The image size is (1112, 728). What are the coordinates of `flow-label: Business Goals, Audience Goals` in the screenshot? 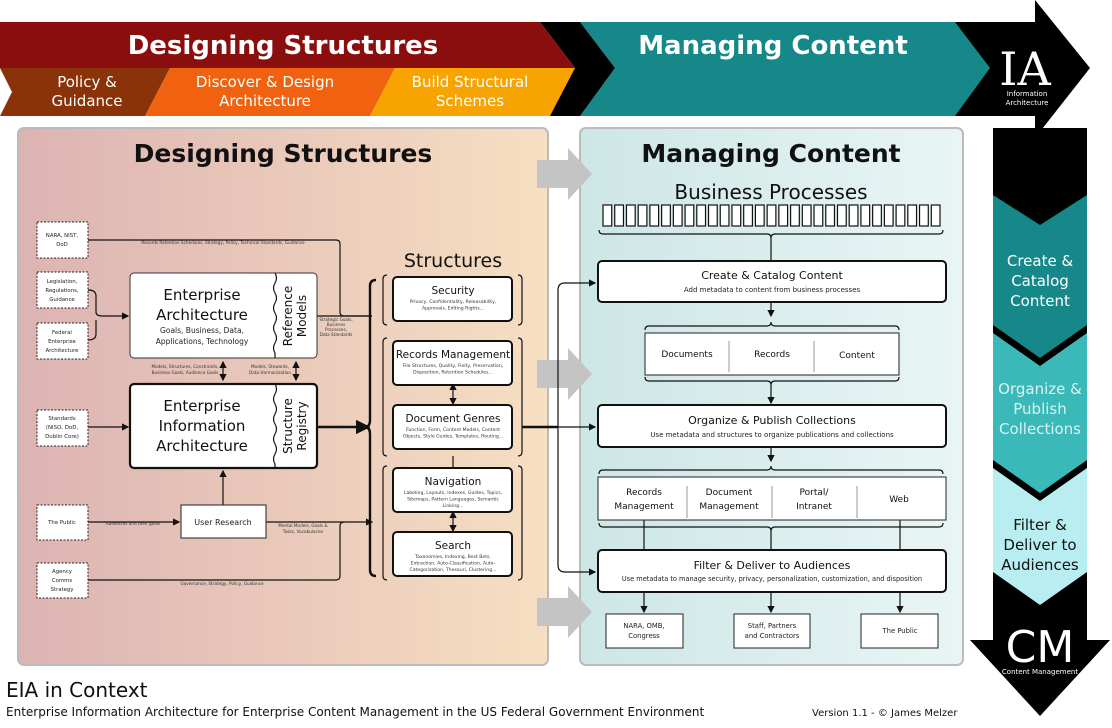 It's located at (185, 372).